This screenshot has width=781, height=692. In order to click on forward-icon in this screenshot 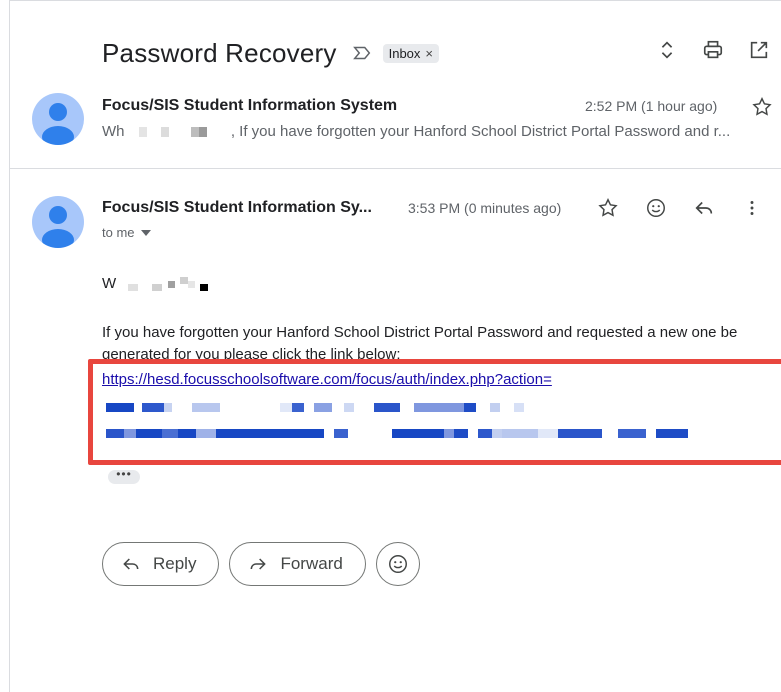, I will do `click(259, 564)`.